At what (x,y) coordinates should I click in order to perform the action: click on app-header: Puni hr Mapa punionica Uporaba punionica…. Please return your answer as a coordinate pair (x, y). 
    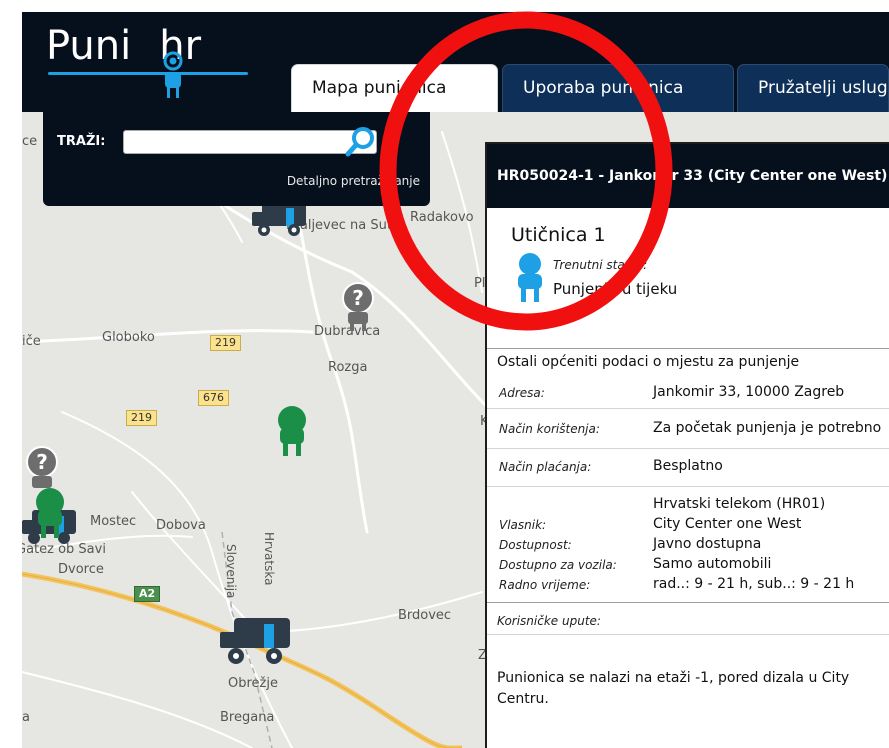
    Looking at the image, I should click on (444, 56).